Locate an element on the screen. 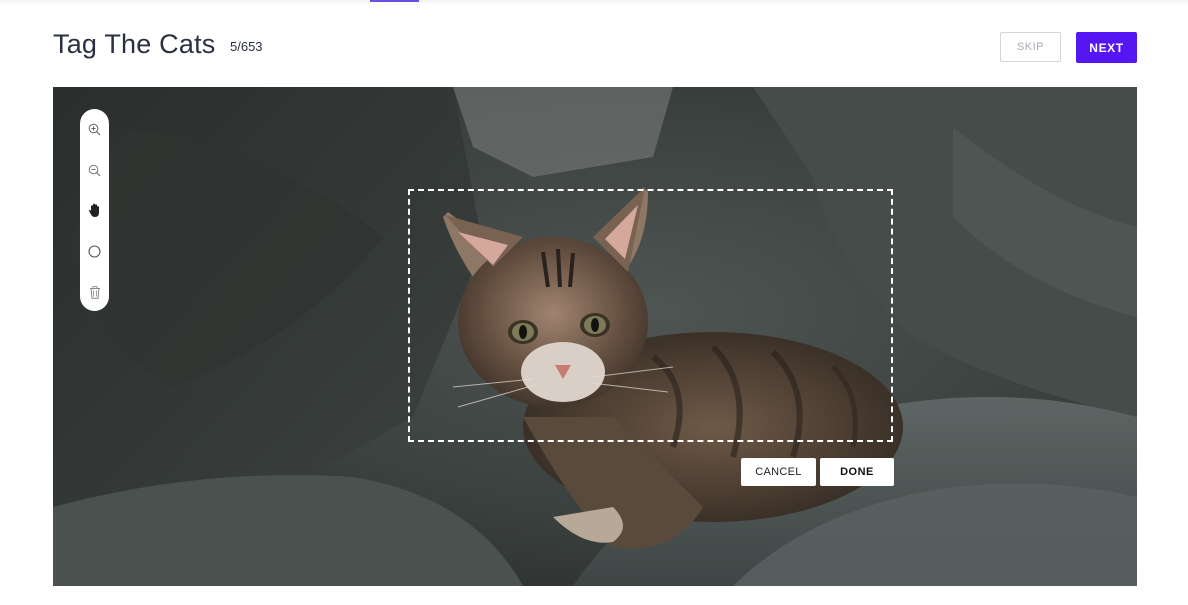 This screenshot has height=605, width=1188. zoom-out-icon is located at coordinates (94, 170).